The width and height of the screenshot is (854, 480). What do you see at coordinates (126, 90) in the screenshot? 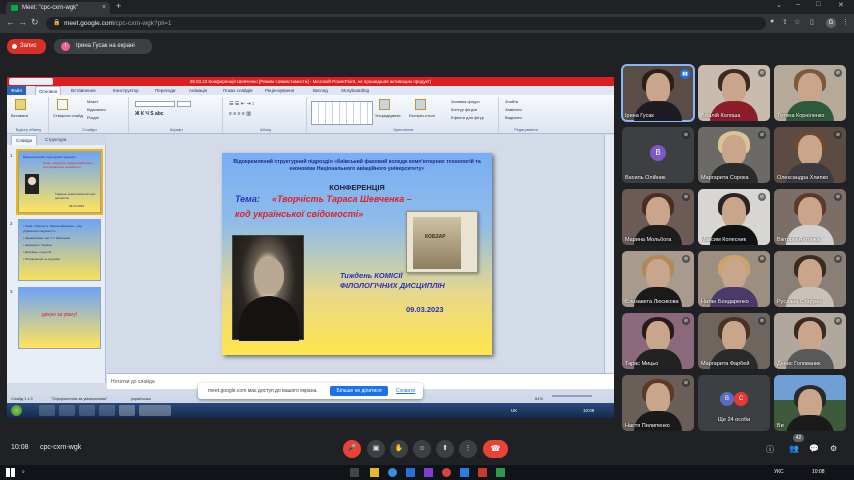
I see `pp-tab-design: Конструктор` at bounding box center [126, 90].